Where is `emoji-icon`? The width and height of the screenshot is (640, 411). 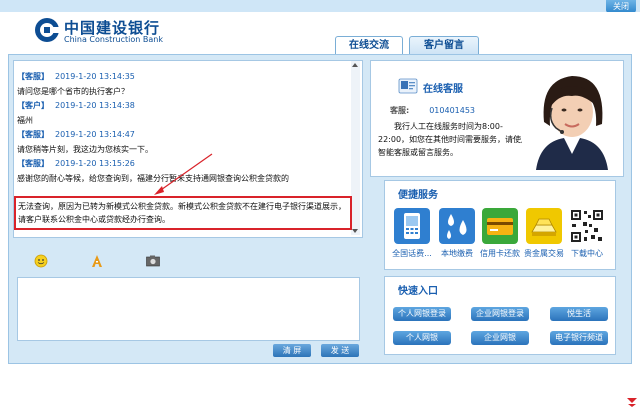
emoji-icon is located at coordinates (41, 261).